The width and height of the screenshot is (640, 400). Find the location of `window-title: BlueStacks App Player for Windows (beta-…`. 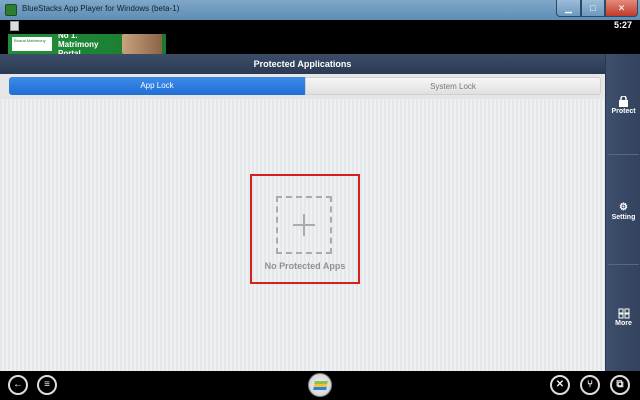

window-title: BlueStacks App Player for Windows (beta-… is located at coordinates (101, 8).